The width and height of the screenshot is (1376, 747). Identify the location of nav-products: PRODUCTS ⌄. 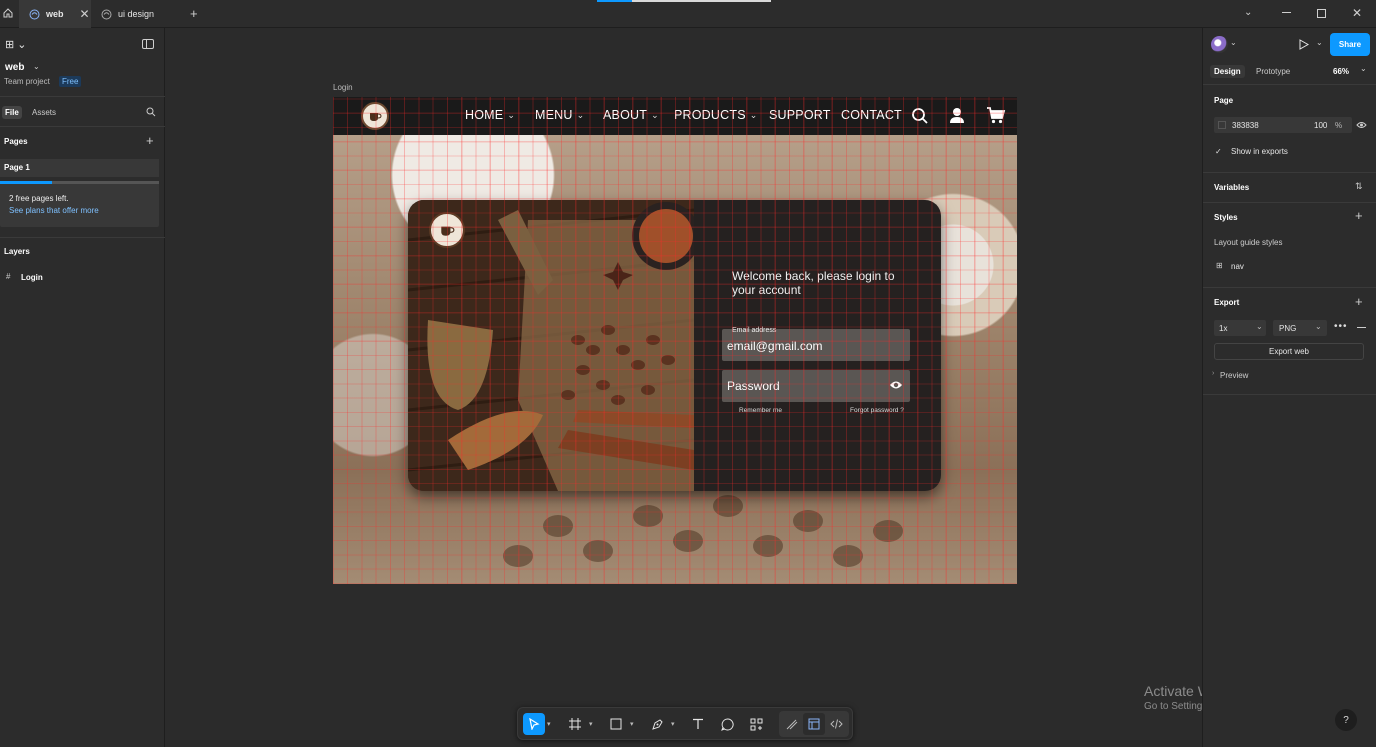
(716, 115).